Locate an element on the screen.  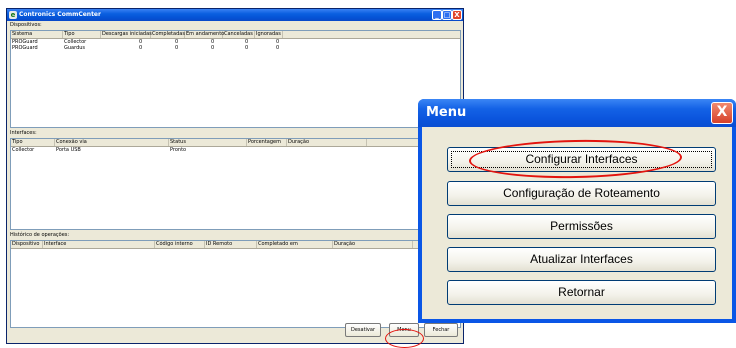
maximize-button: □ is located at coordinates (447, 15).